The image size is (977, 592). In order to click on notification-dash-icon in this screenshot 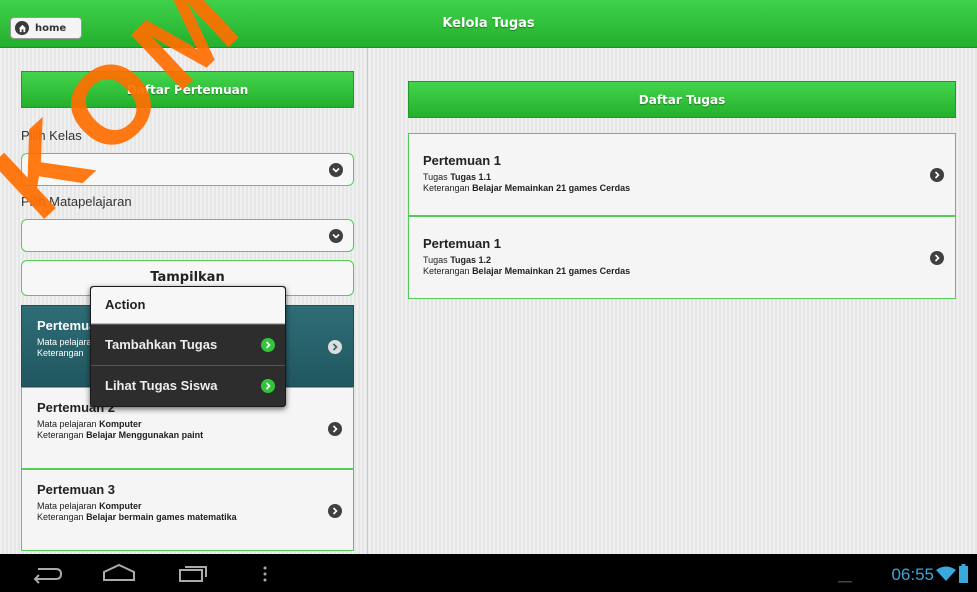, I will do `click(845, 579)`.